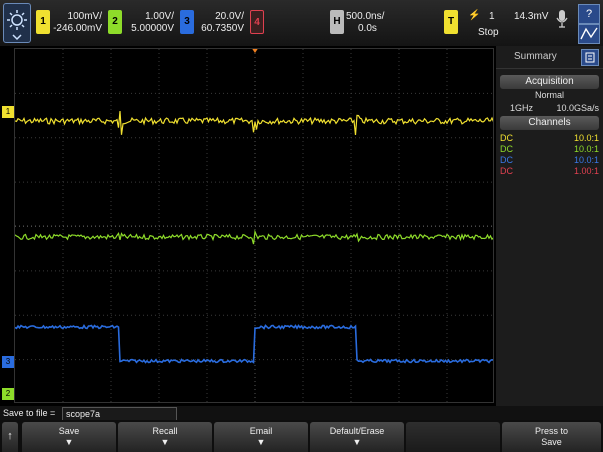  I want to click on channel-2-marker-label: 2, so click(8, 393).